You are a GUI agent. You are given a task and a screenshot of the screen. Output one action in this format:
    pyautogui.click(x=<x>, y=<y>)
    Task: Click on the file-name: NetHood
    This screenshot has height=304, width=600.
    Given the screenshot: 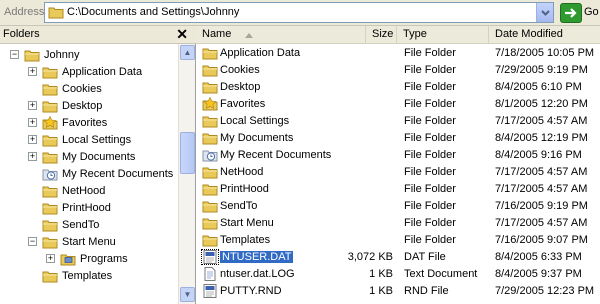 What is the action you would take?
    pyautogui.click(x=242, y=172)
    